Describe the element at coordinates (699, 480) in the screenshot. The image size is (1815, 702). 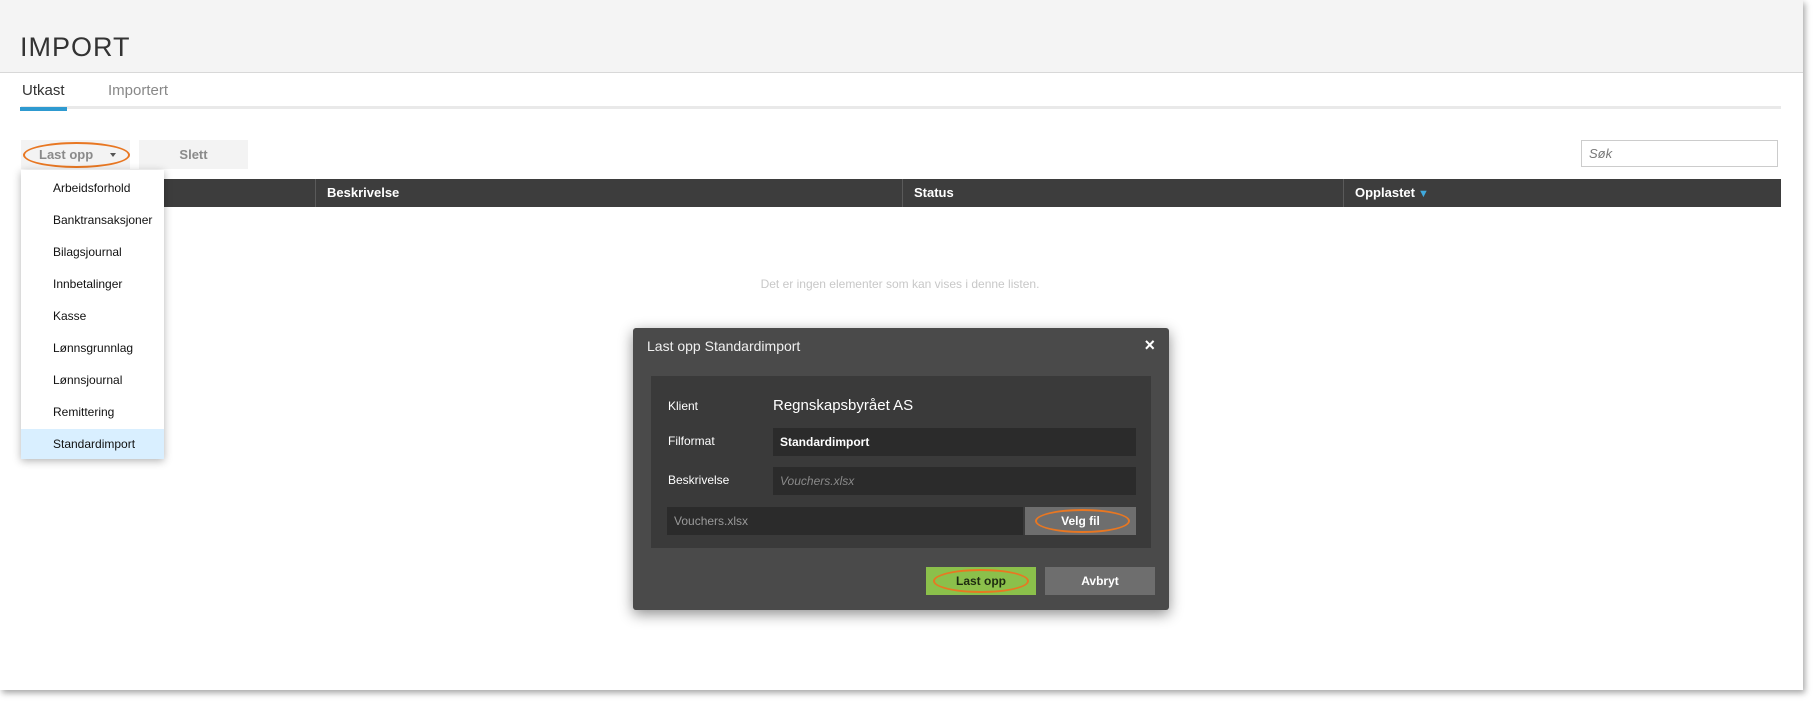
I see `description-label: Beskrivelse` at that location.